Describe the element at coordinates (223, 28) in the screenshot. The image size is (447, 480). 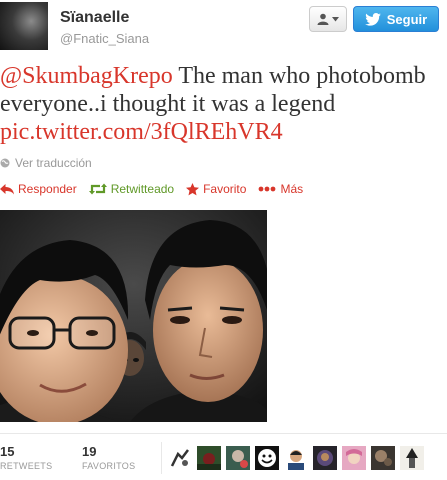
I see `tweet-header: Sïanaelle @Fnatic_Siana Seguir` at that location.